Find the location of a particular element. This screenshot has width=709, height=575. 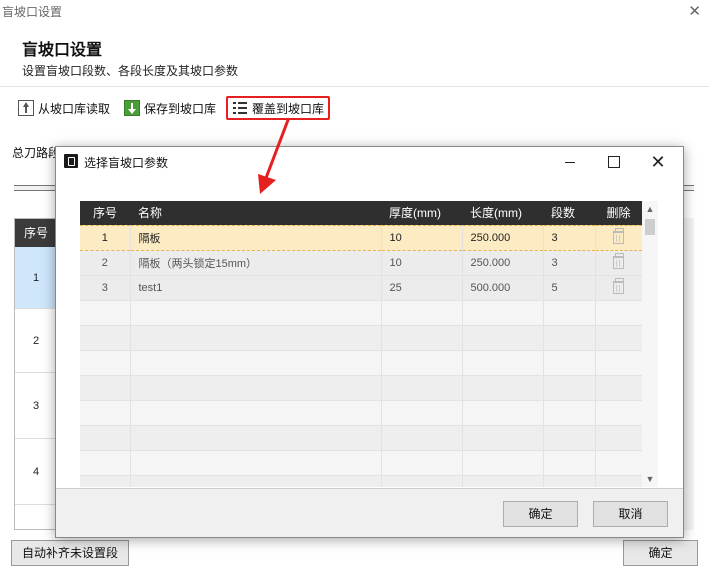

overwrite-library-button: 覆盖到坡口库 is located at coordinates (278, 108).